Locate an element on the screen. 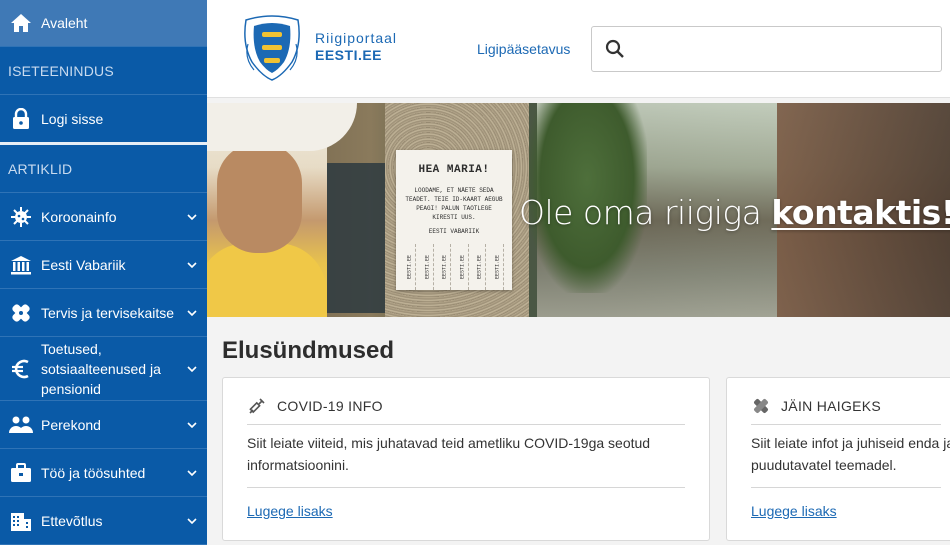 The height and width of the screenshot is (545, 950). card-text-line: puudutavatel teemadel. is located at coordinates (824, 465).